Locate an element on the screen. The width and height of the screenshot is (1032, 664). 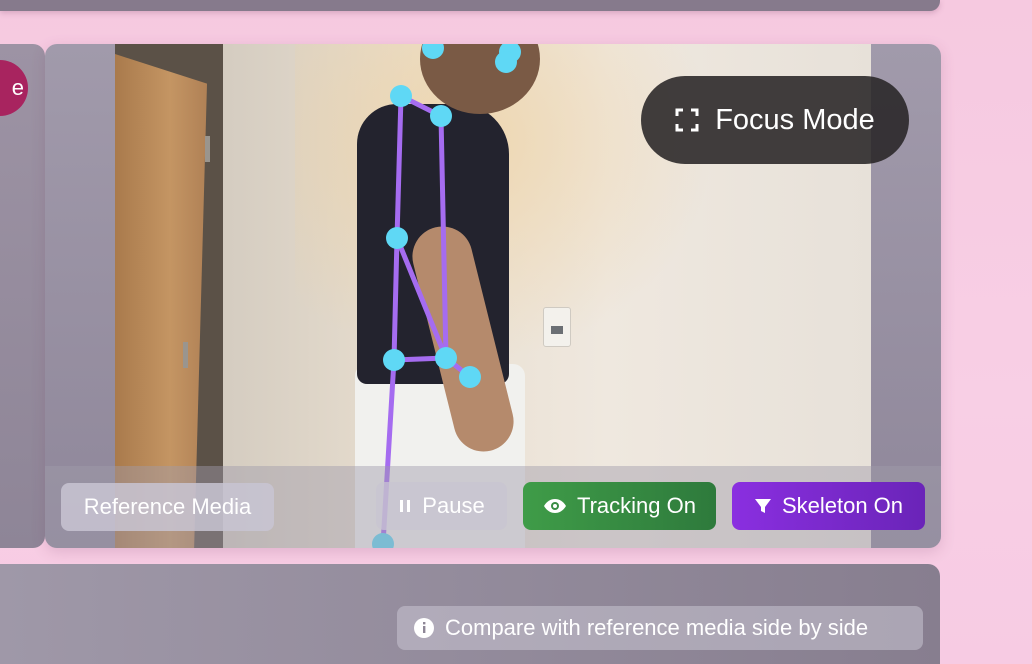
top-panel is located at coordinates (470, 5).